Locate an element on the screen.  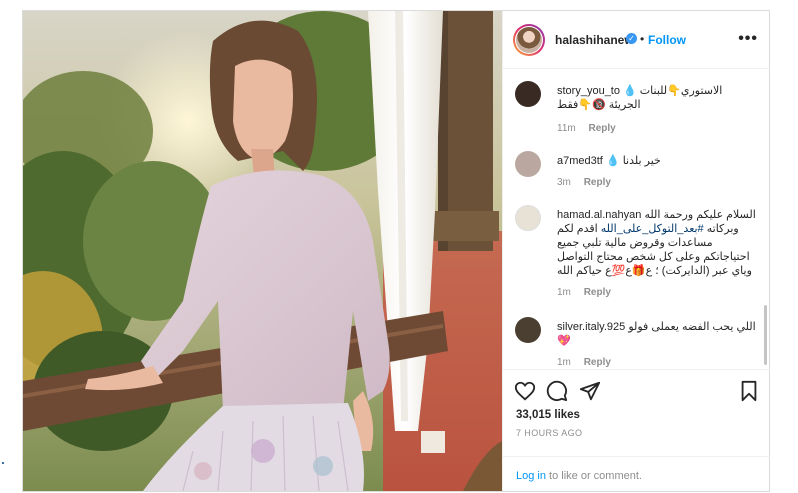
save-bookmark-icon is located at coordinates (749, 391).